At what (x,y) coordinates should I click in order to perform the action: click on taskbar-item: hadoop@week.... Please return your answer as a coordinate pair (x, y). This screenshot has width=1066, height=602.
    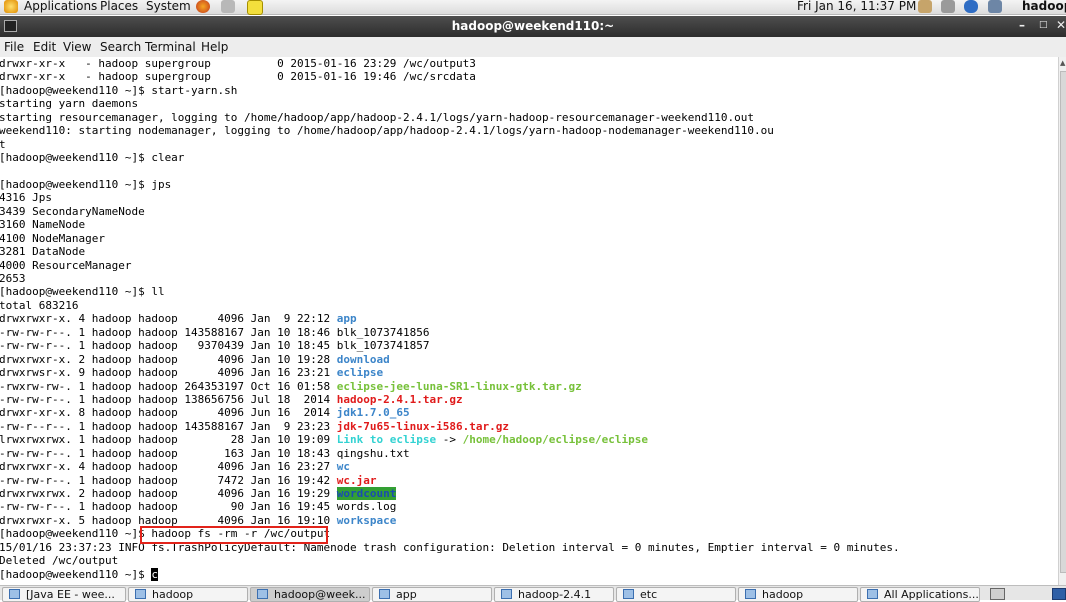
    Looking at the image, I should click on (310, 594).